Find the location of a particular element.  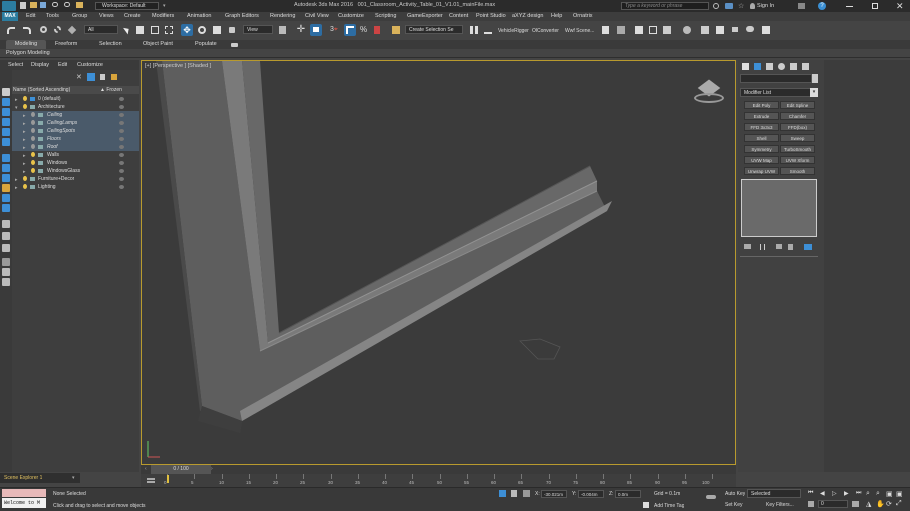

time-slider: ‹ 0 / 100 › is located at coordinates (438, 469).